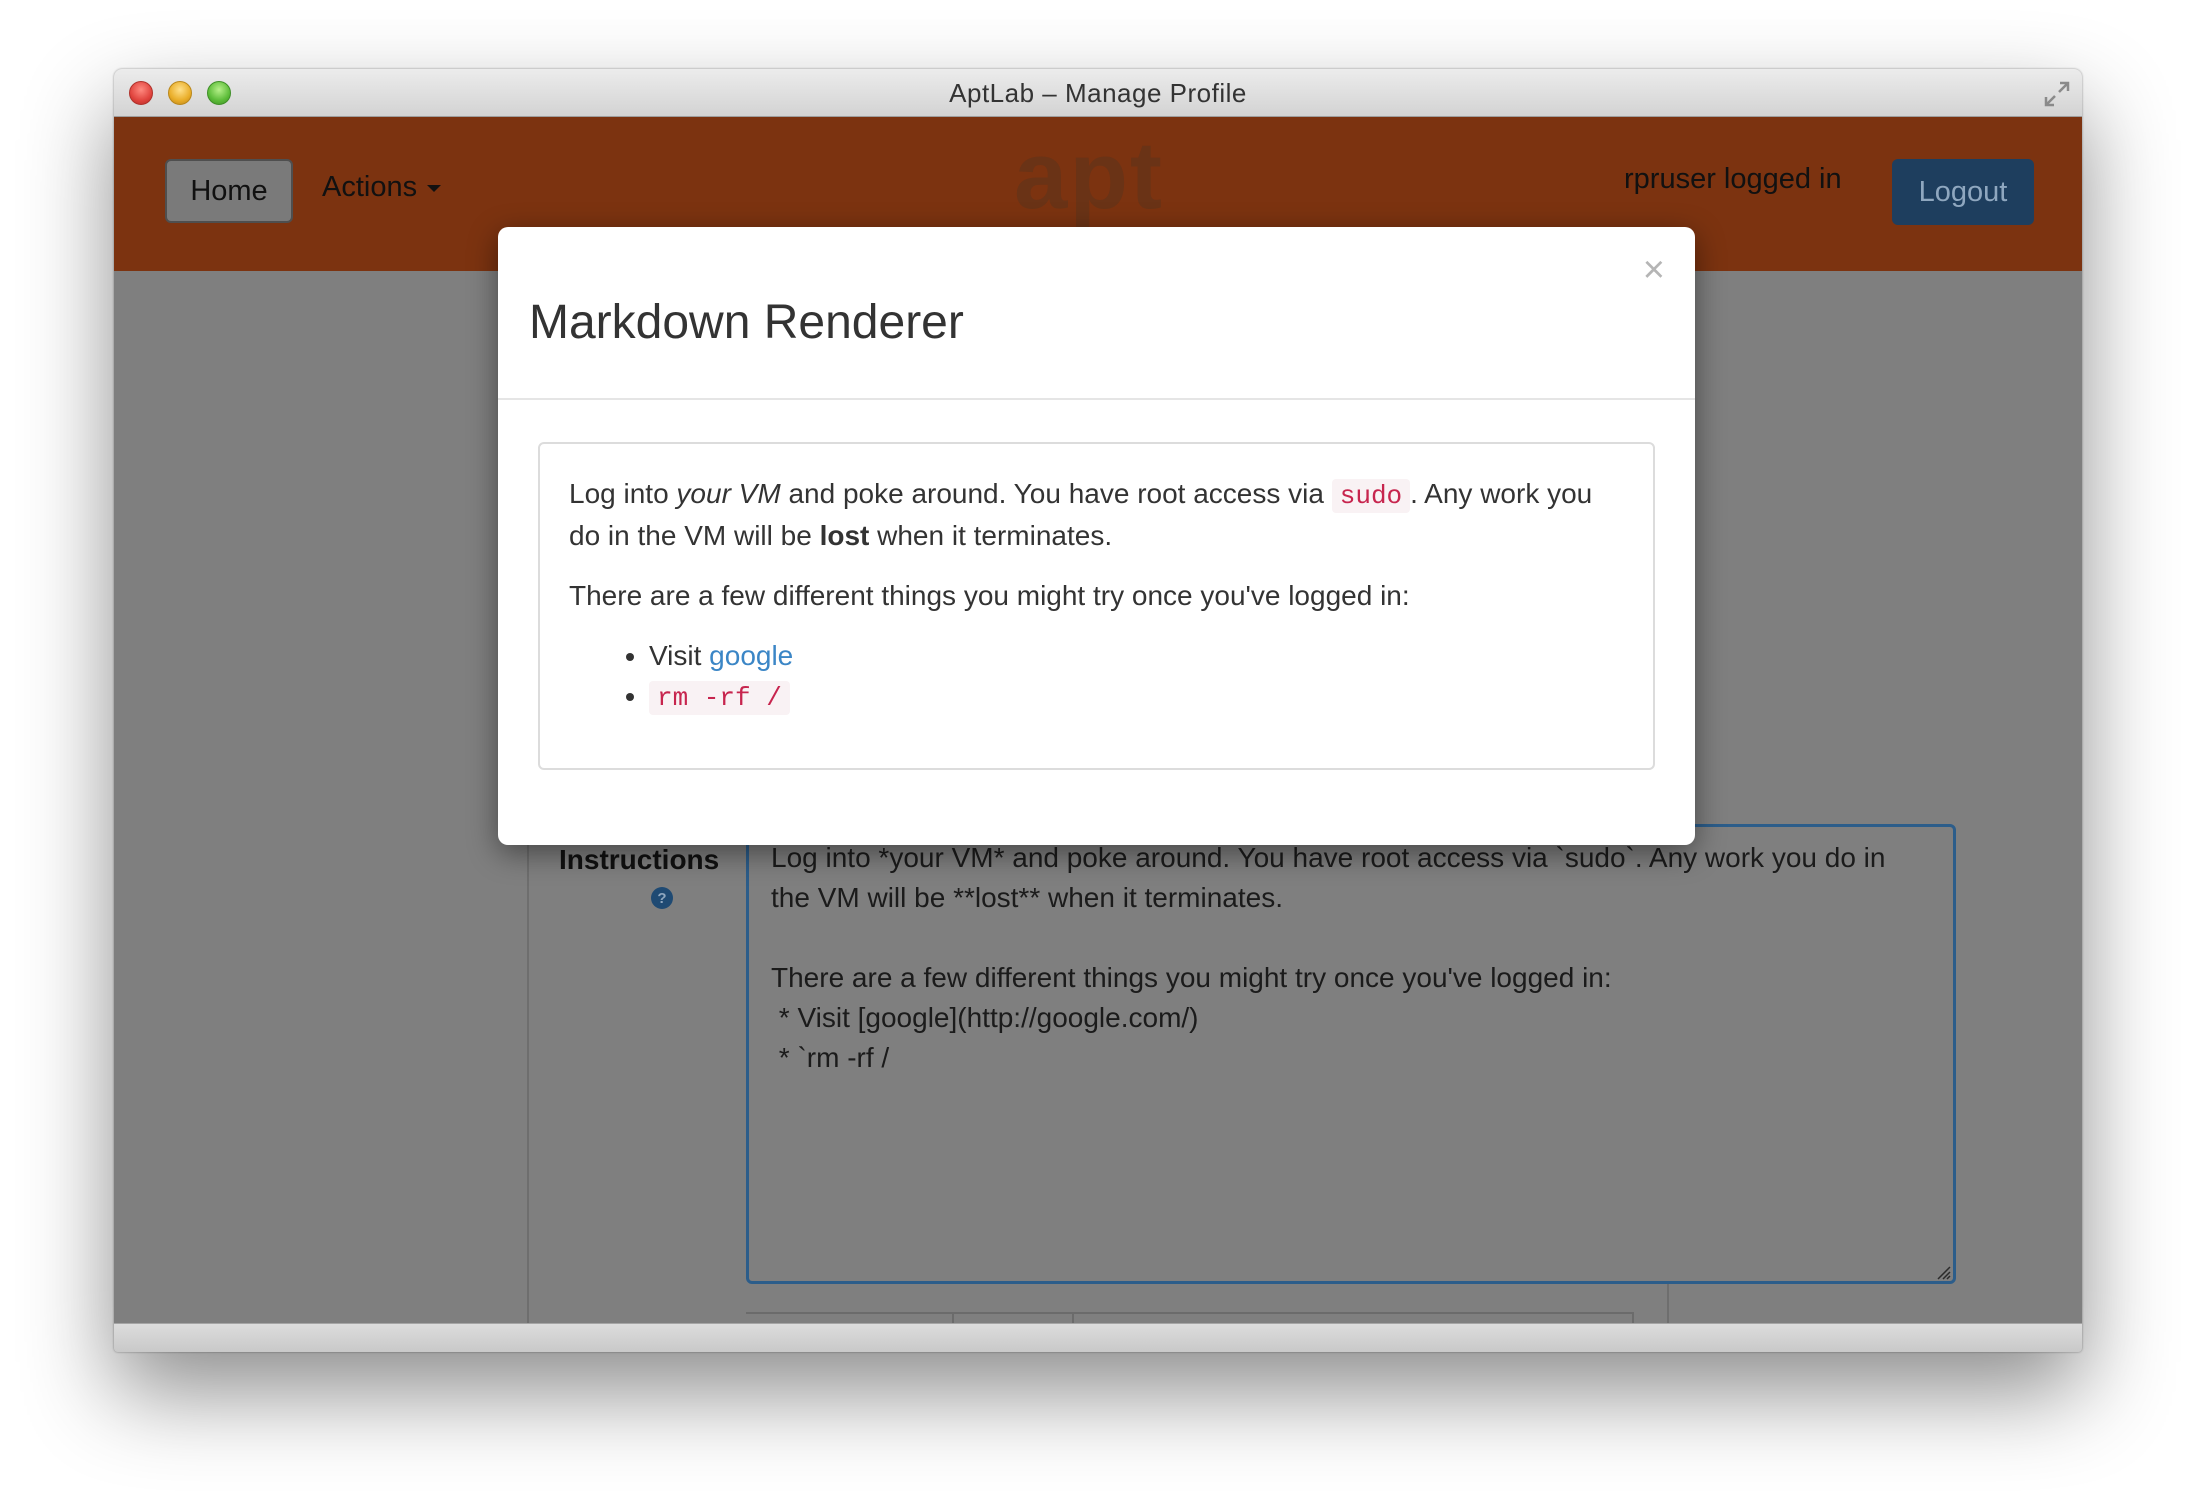  I want to click on preview-inline-code: rm -rf /, so click(719, 698).